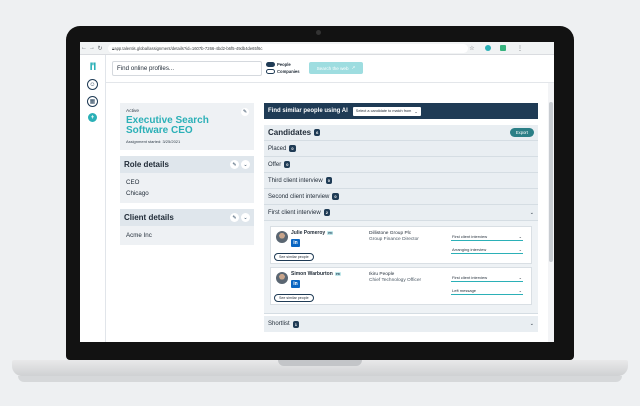  What do you see at coordinates (464, 290) in the screenshot?
I see `status-dropdown-value: Left message` at bounding box center [464, 290].